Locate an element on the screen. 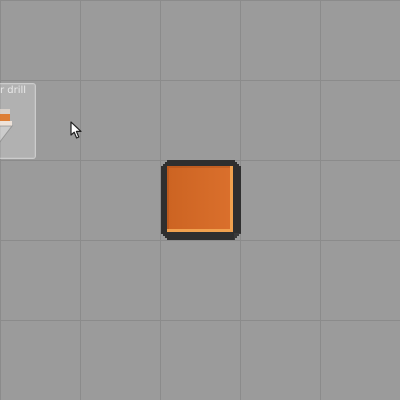 Image resolution: width=400 pixels, height=400 pixels. drill-block-face is located at coordinates (200, 199).